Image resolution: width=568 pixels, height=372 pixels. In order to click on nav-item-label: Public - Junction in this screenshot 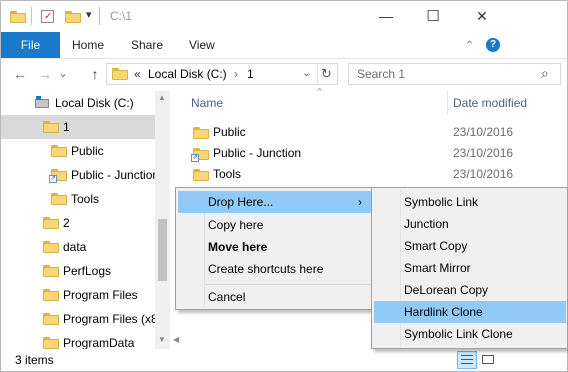, I will do `click(113, 175)`.